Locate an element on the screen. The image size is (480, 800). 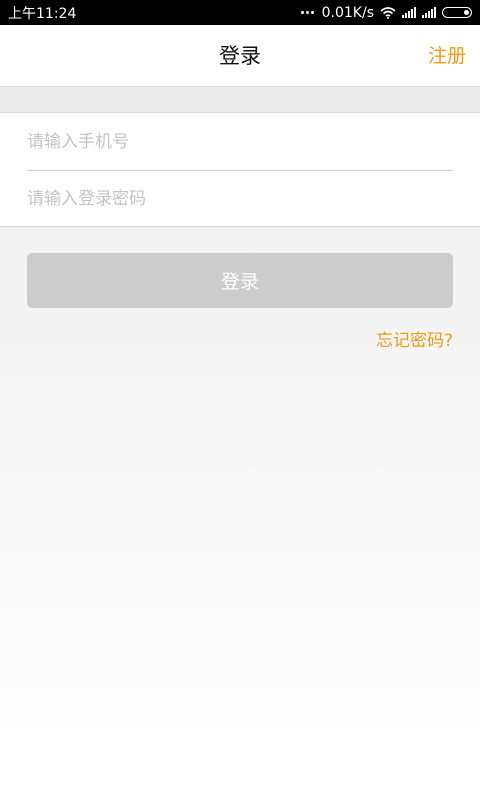
page-title: 登录 is located at coordinates (240, 56).